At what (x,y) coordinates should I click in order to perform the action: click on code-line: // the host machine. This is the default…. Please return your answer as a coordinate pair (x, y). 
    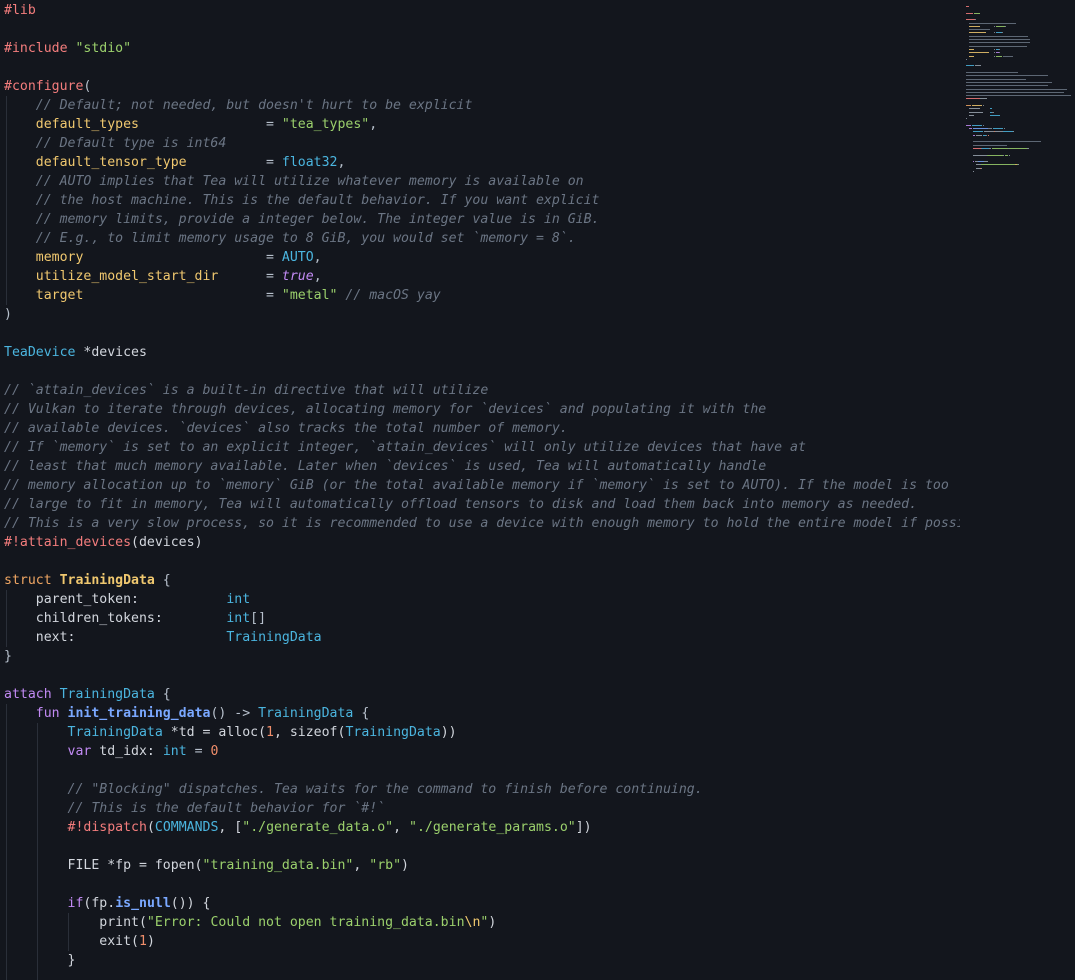
    Looking at the image, I should click on (302, 200).